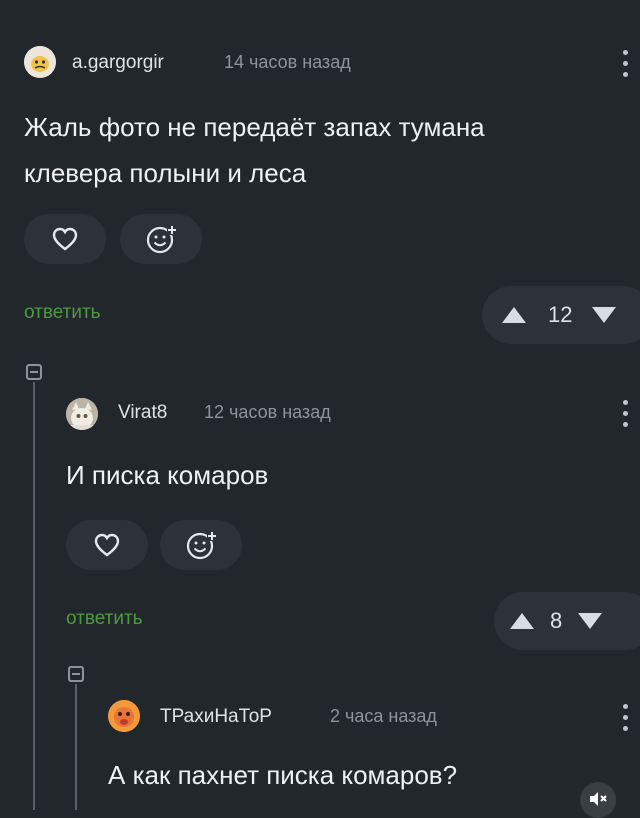  What do you see at coordinates (598, 800) in the screenshot?
I see `mute-icon` at bounding box center [598, 800].